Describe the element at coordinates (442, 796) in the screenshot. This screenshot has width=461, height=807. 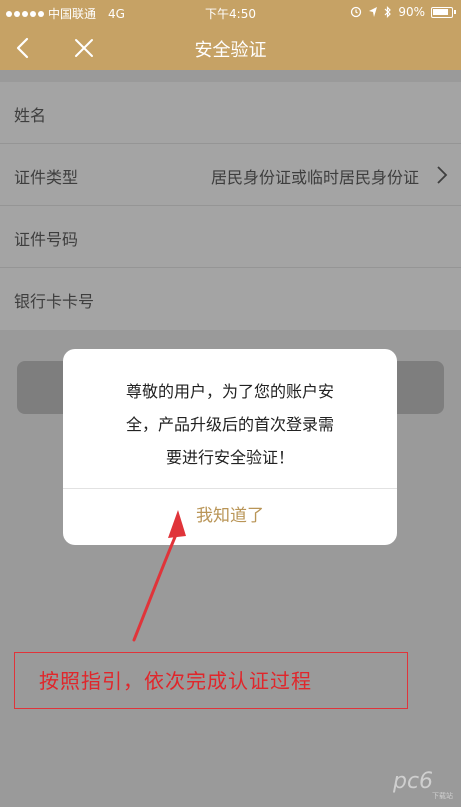
I see `watermark-subtext: 下载站` at that location.